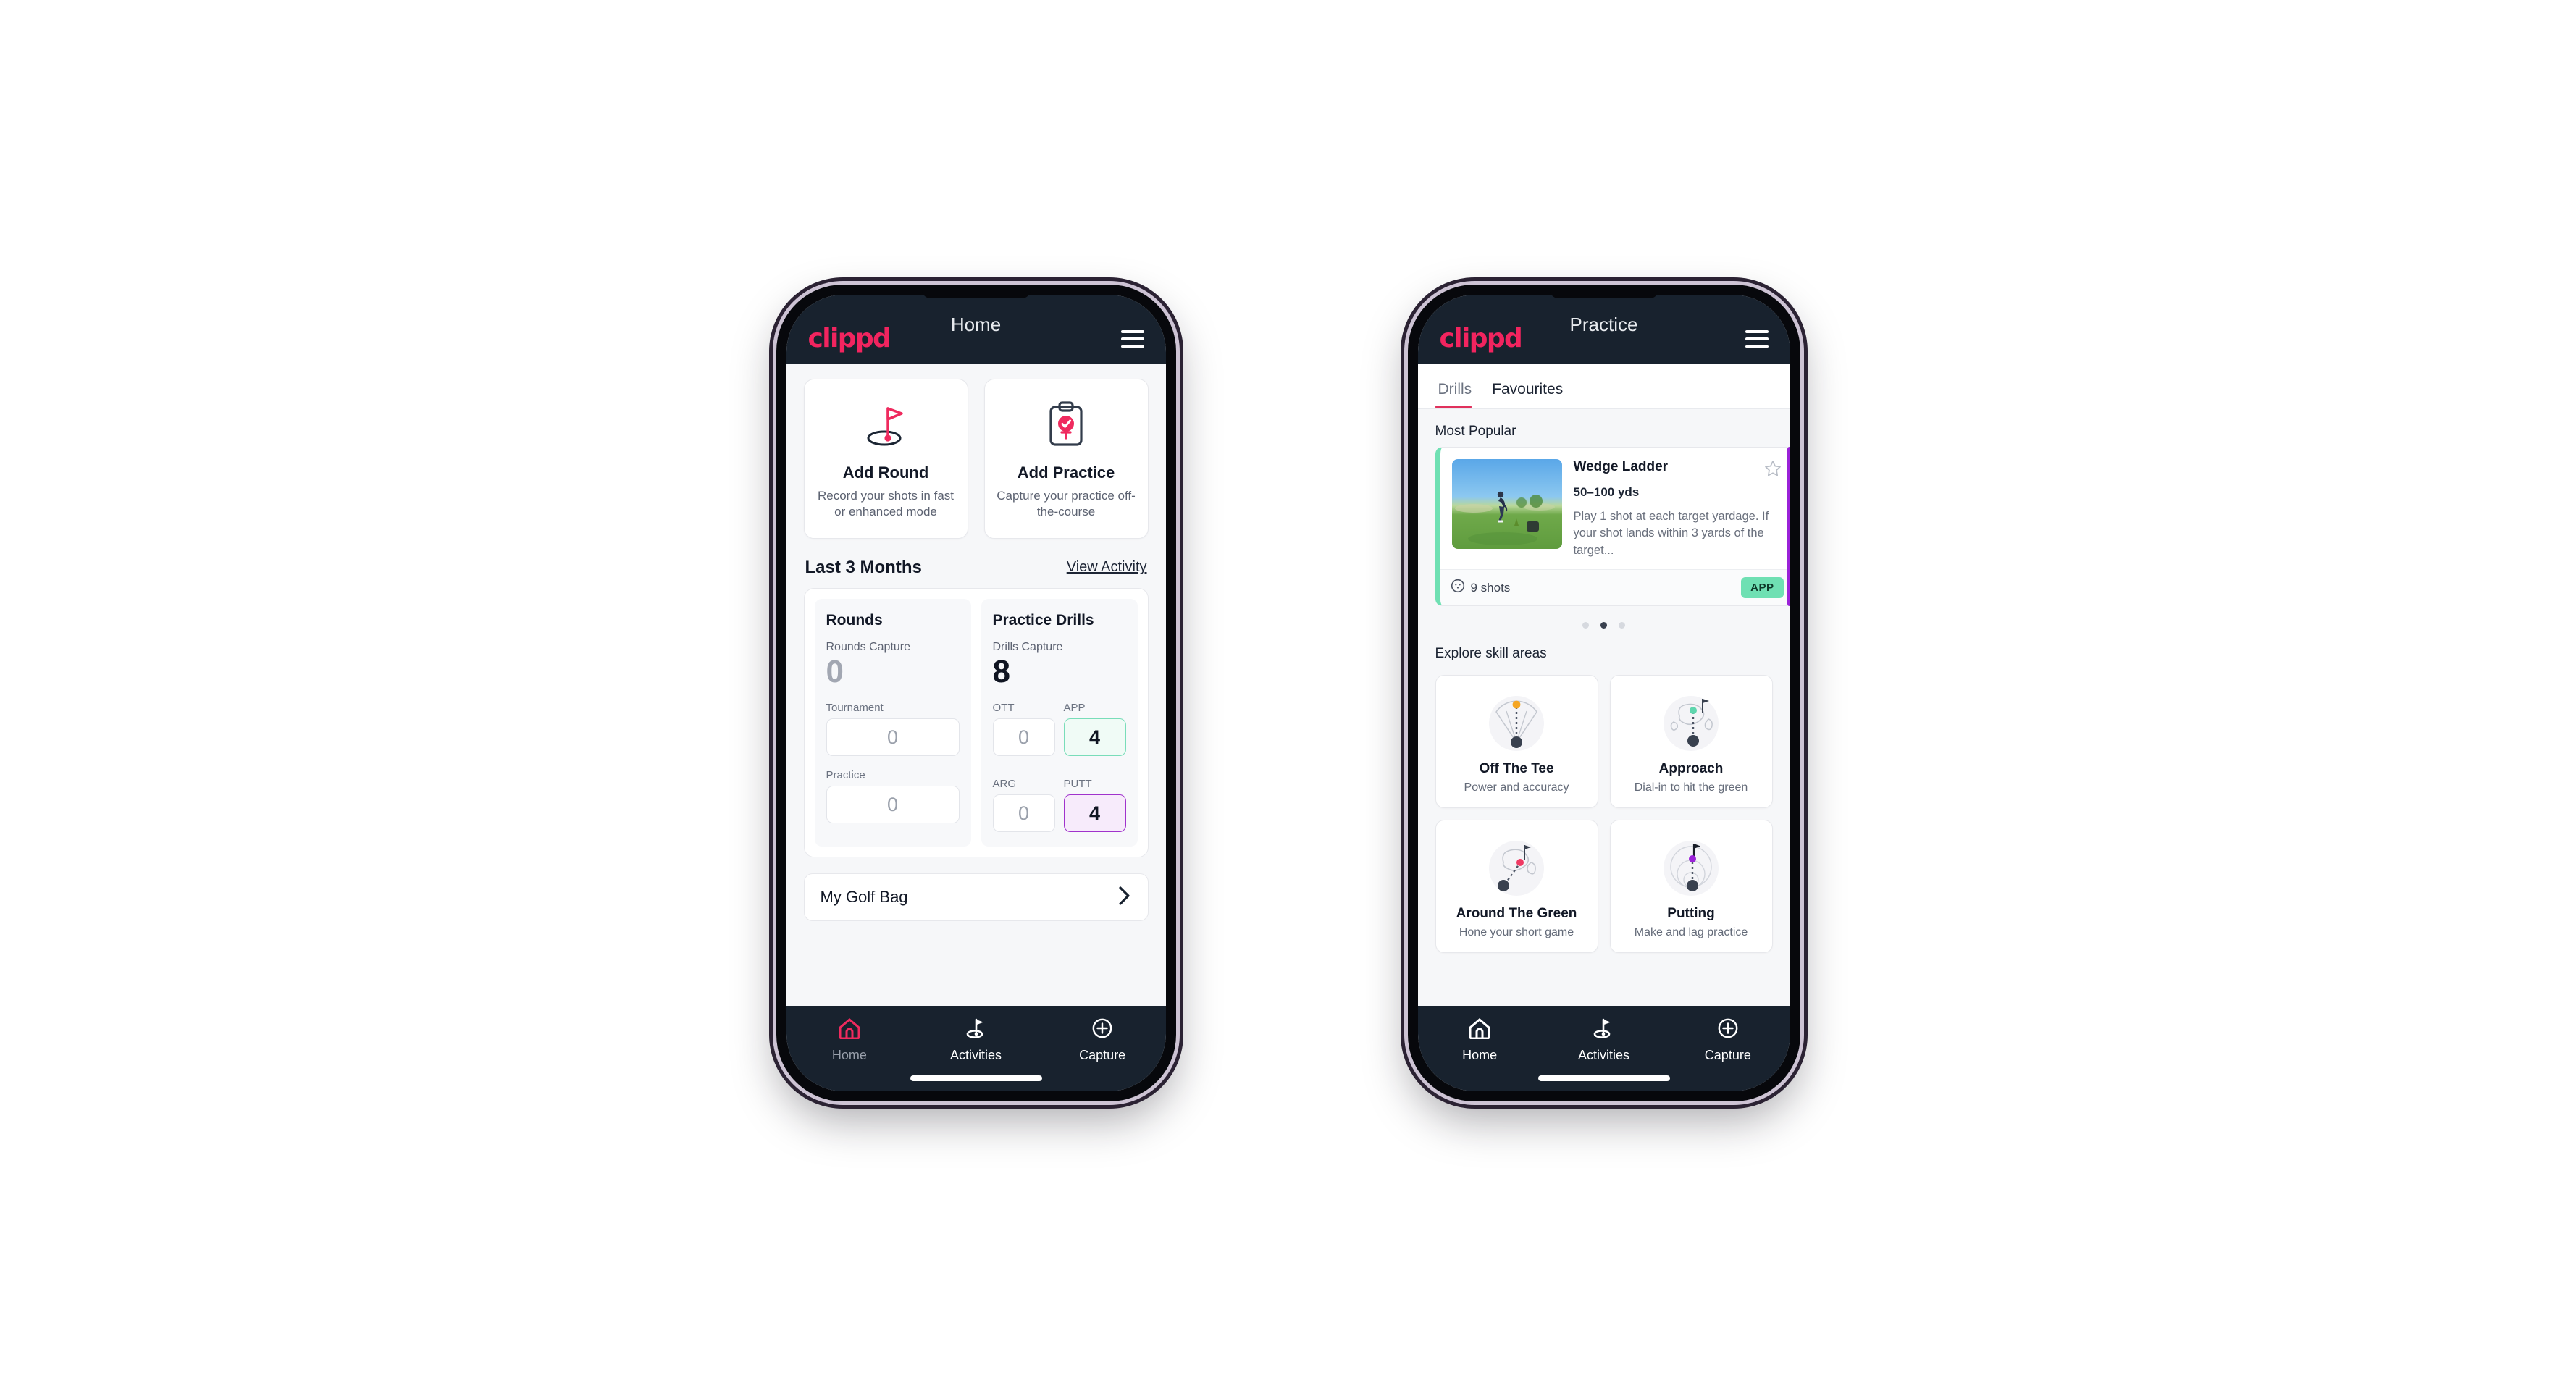  Describe the element at coordinates (1094, 737) in the screenshot. I see `app-value: 4` at that location.